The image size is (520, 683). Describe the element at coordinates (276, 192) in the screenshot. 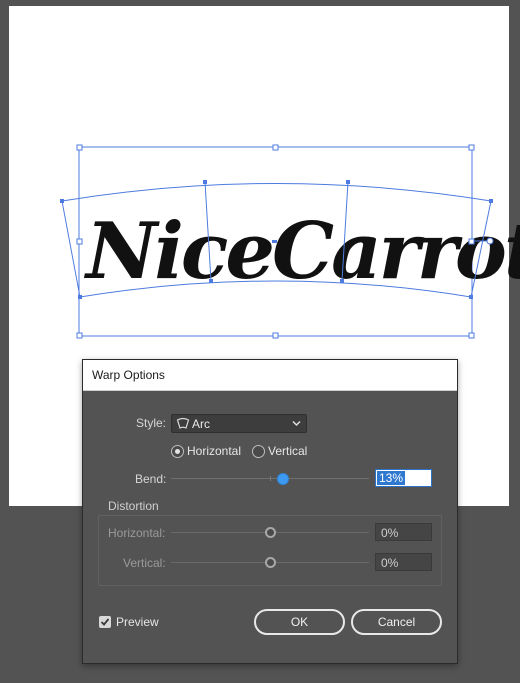

I see `envelope-top-edge` at that location.